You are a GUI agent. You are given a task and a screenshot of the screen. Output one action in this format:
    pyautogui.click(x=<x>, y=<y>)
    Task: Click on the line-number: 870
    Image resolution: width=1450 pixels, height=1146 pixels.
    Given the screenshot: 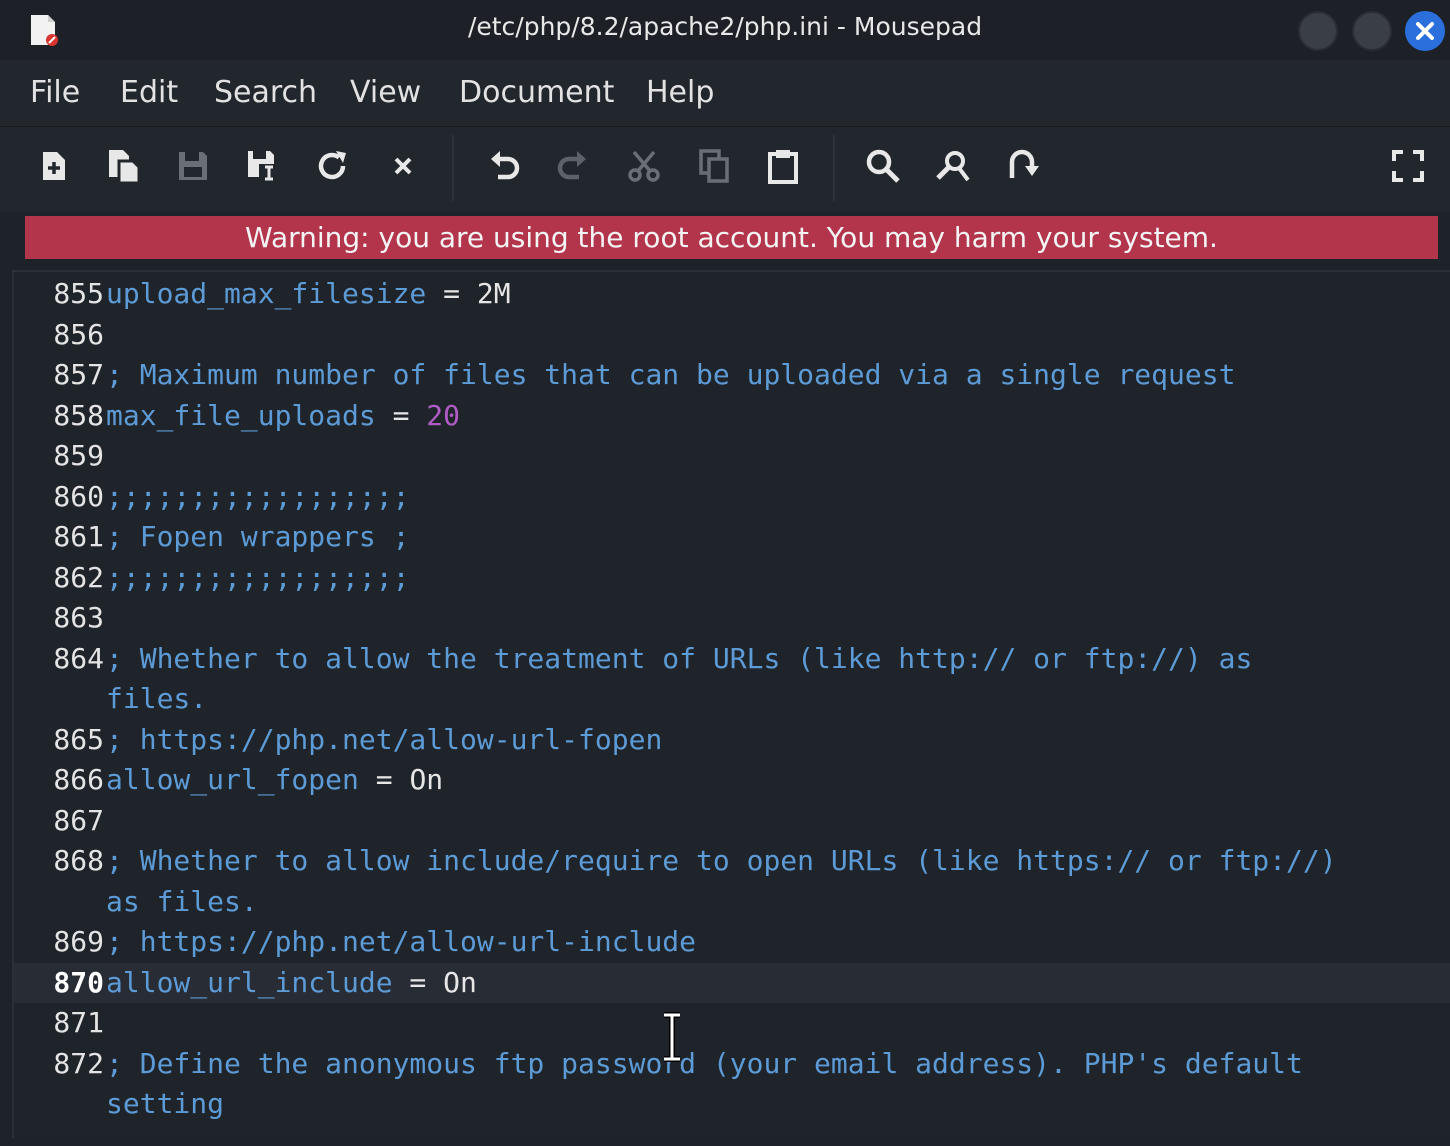 What is the action you would take?
    pyautogui.click(x=78, y=982)
    